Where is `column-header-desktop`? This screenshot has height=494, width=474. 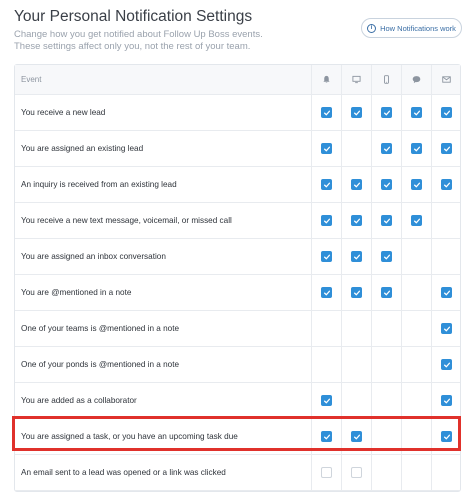
column-header-desktop is located at coordinates (356, 79).